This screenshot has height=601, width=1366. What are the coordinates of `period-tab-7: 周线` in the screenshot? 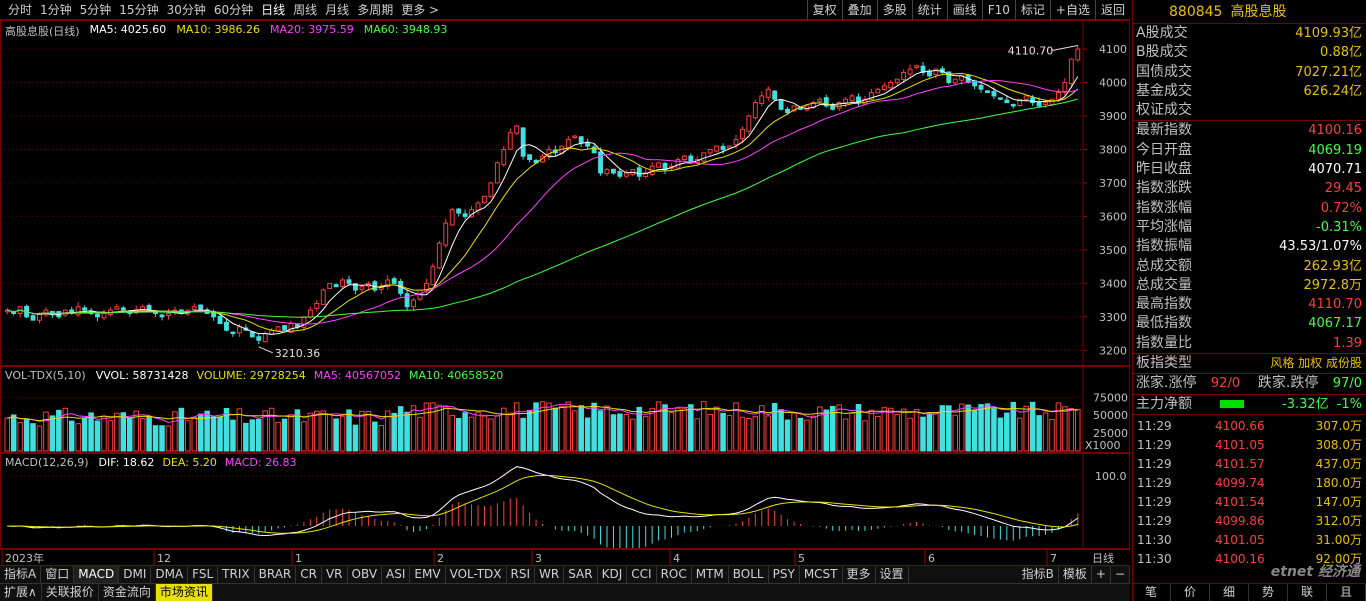 It's located at (305, 10).